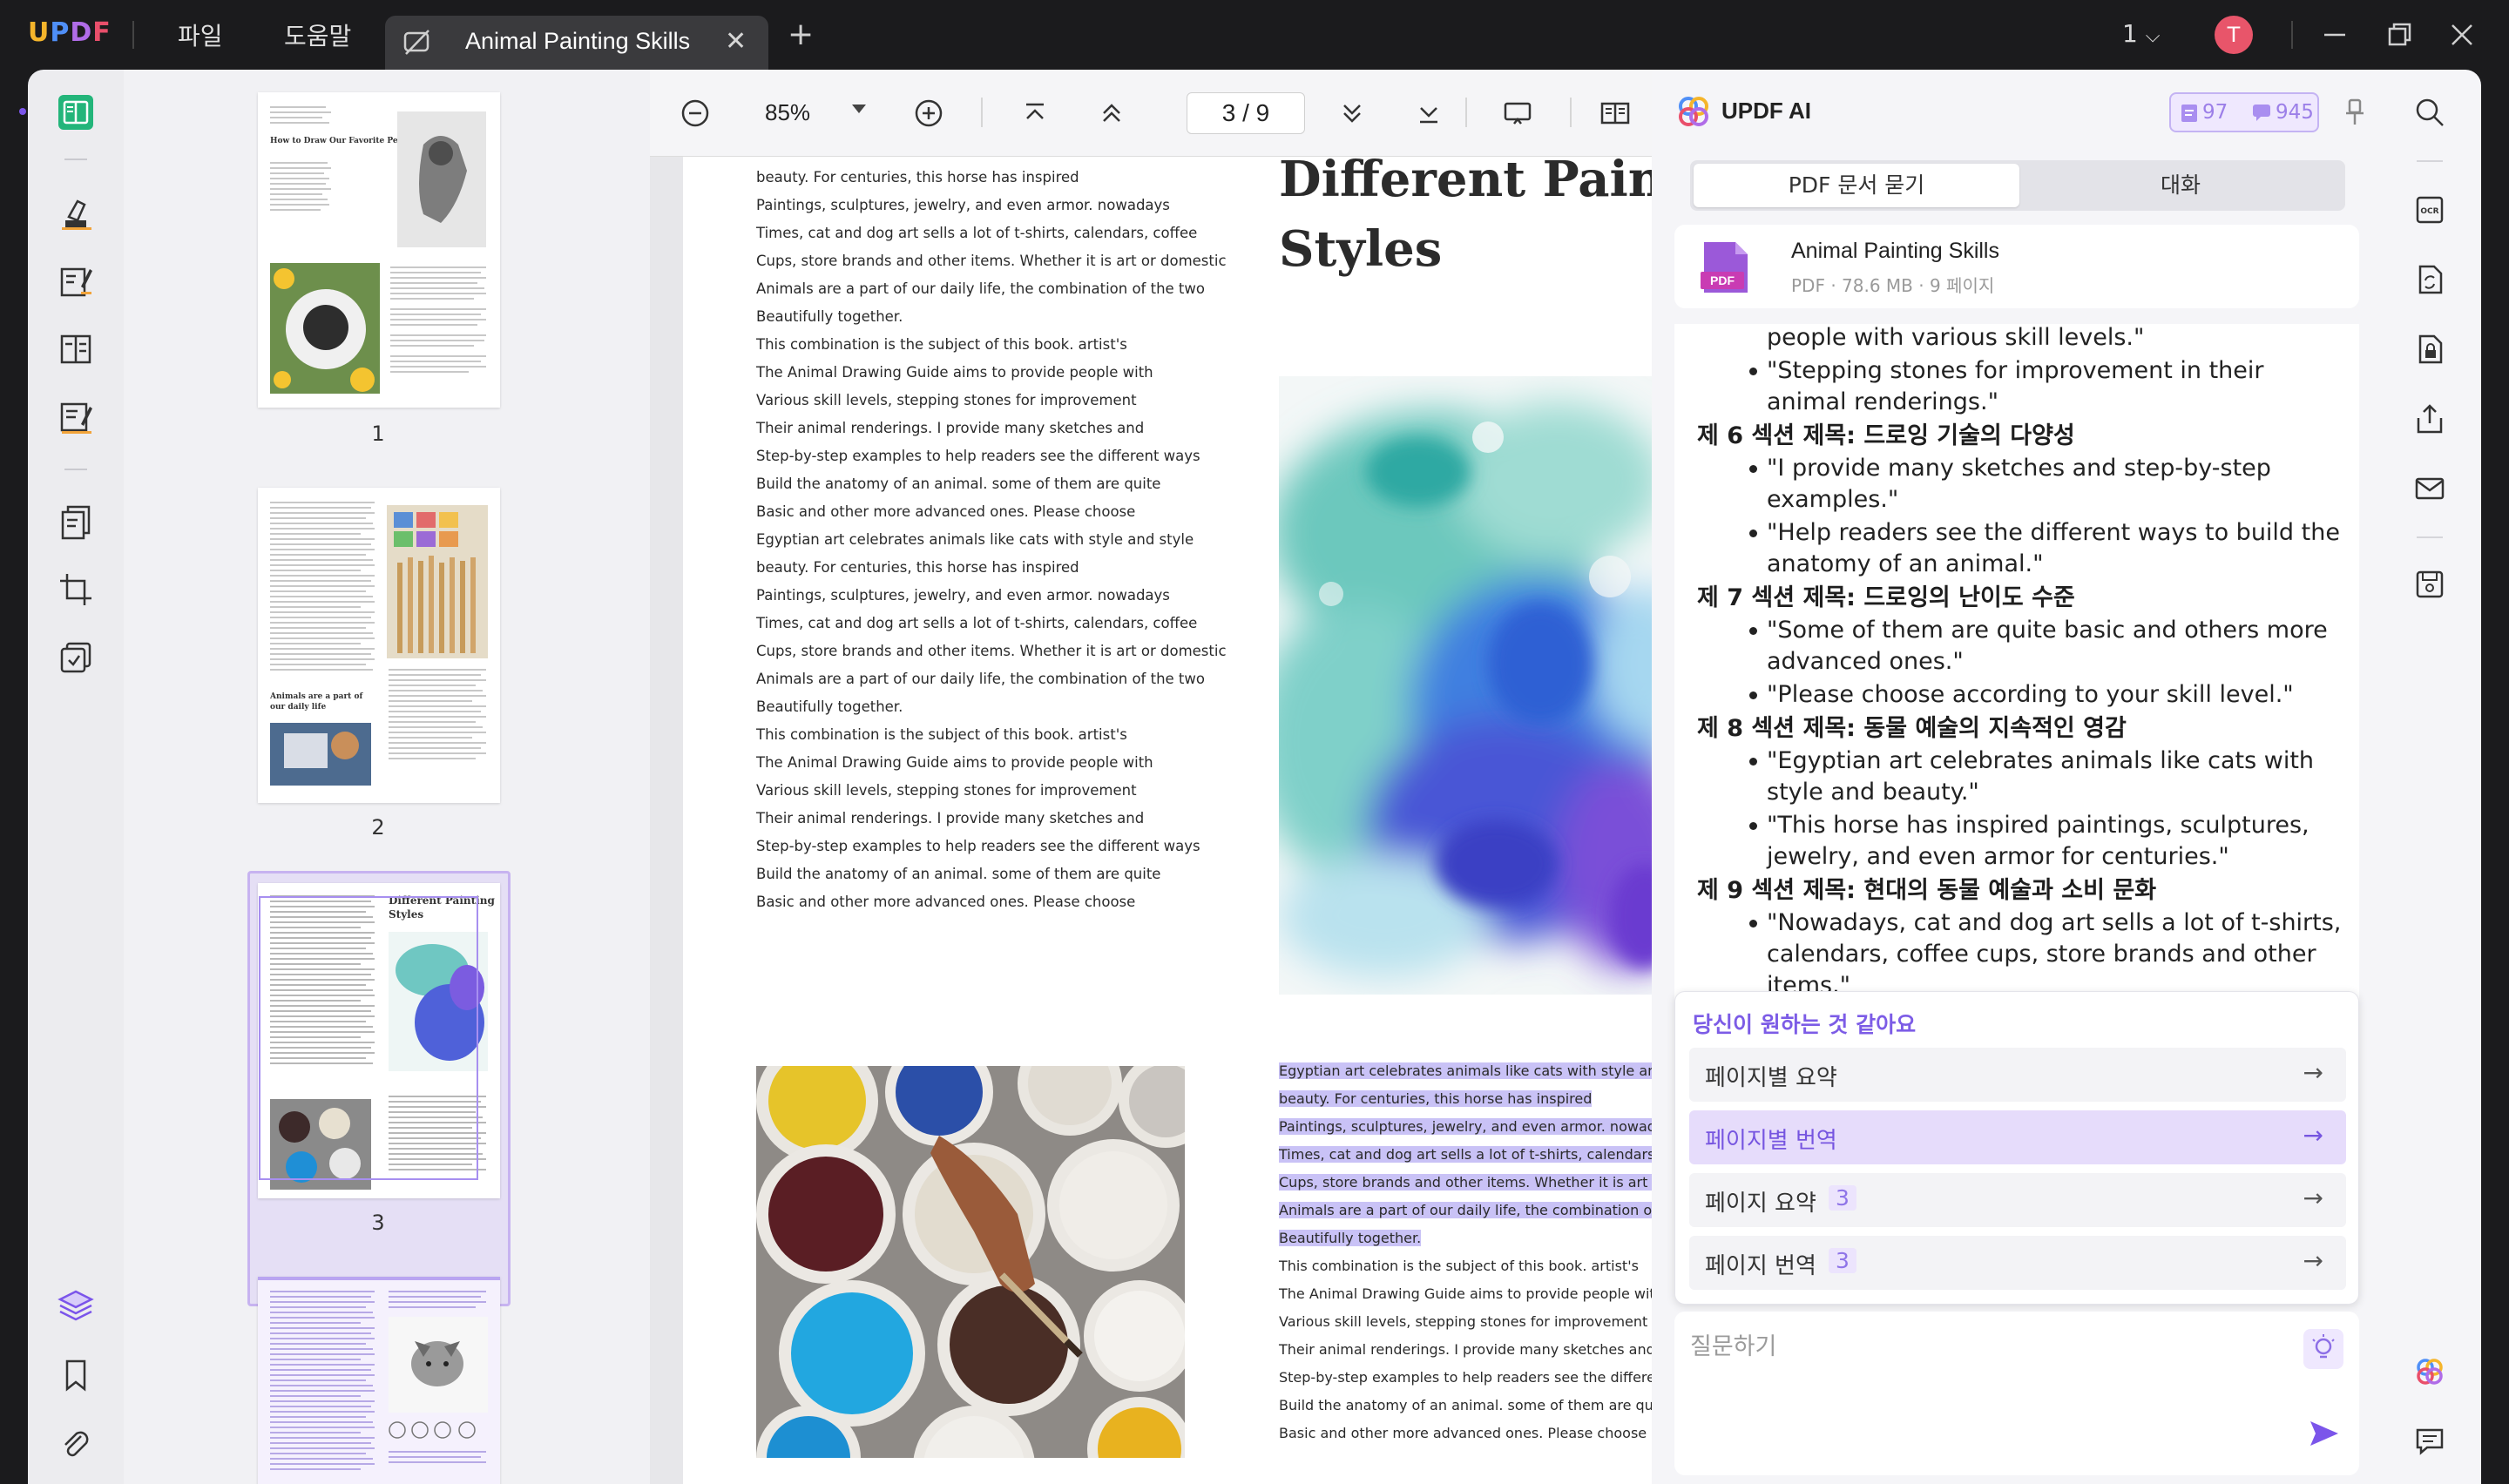 Image resolution: width=2509 pixels, height=1484 pixels. I want to click on tab-chat: 대화, so click(2180, 185).